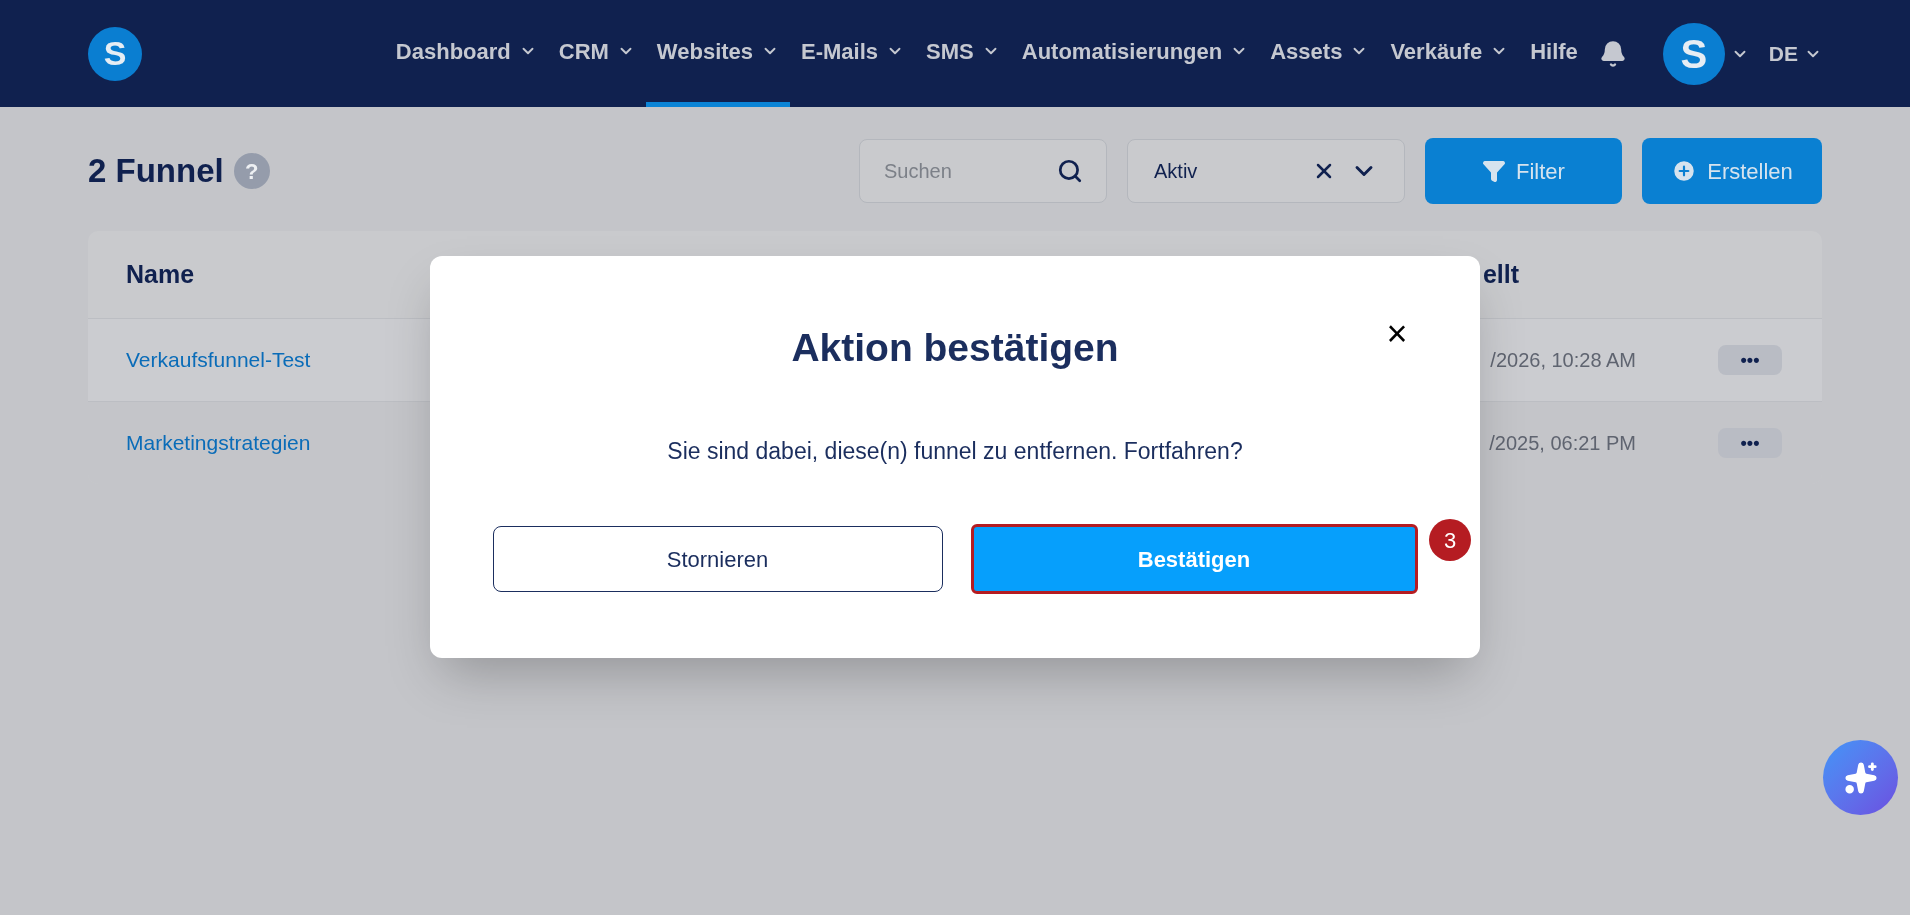 The image size is (1910, 915). I want to click on table-cell-text: /2025, 06:21 PM, so click(1562, 443).